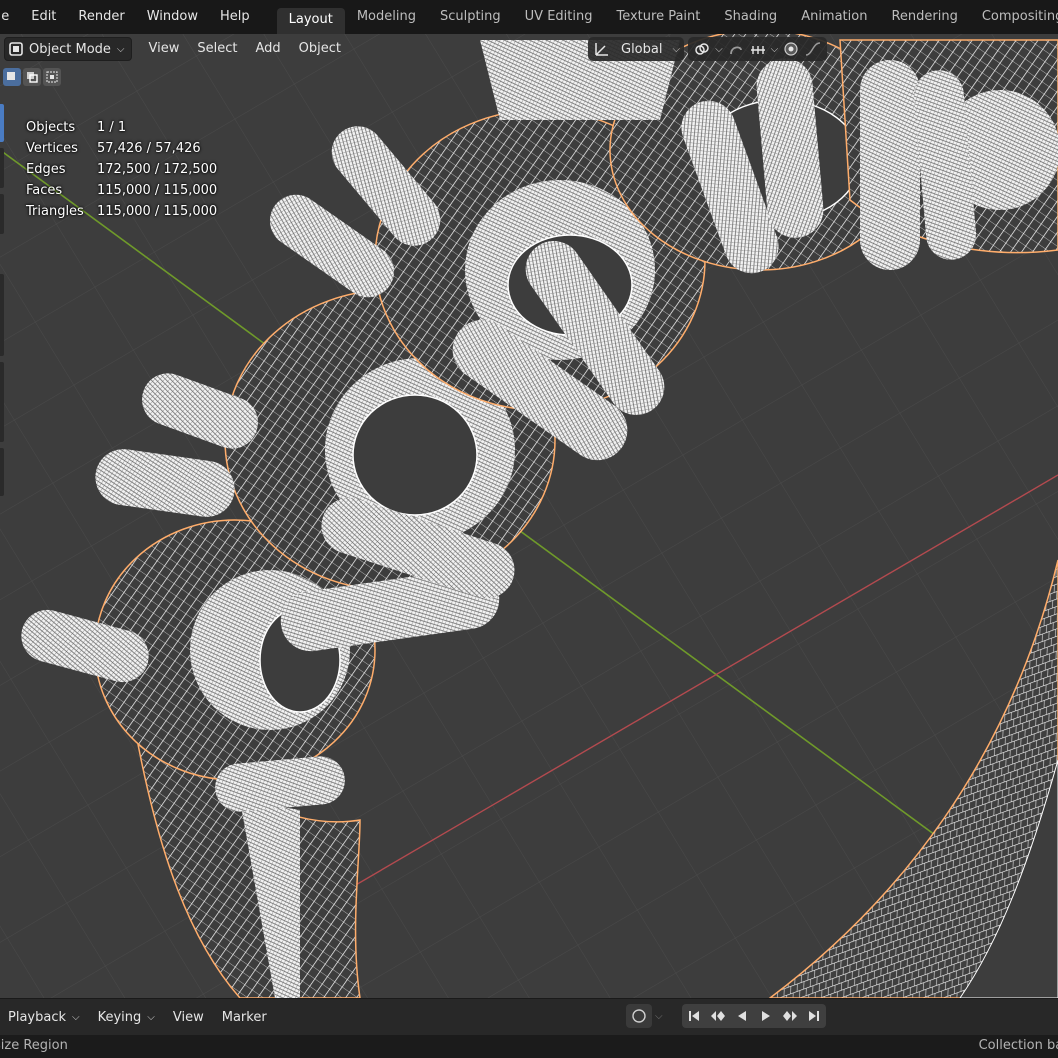 Image resolution: width=1058 pixels, height=1058 pixels. What do you see at coordinates (55, 211) in the screenshot?
I see `stat-label: Triangles` at bounding box center [55, 211].